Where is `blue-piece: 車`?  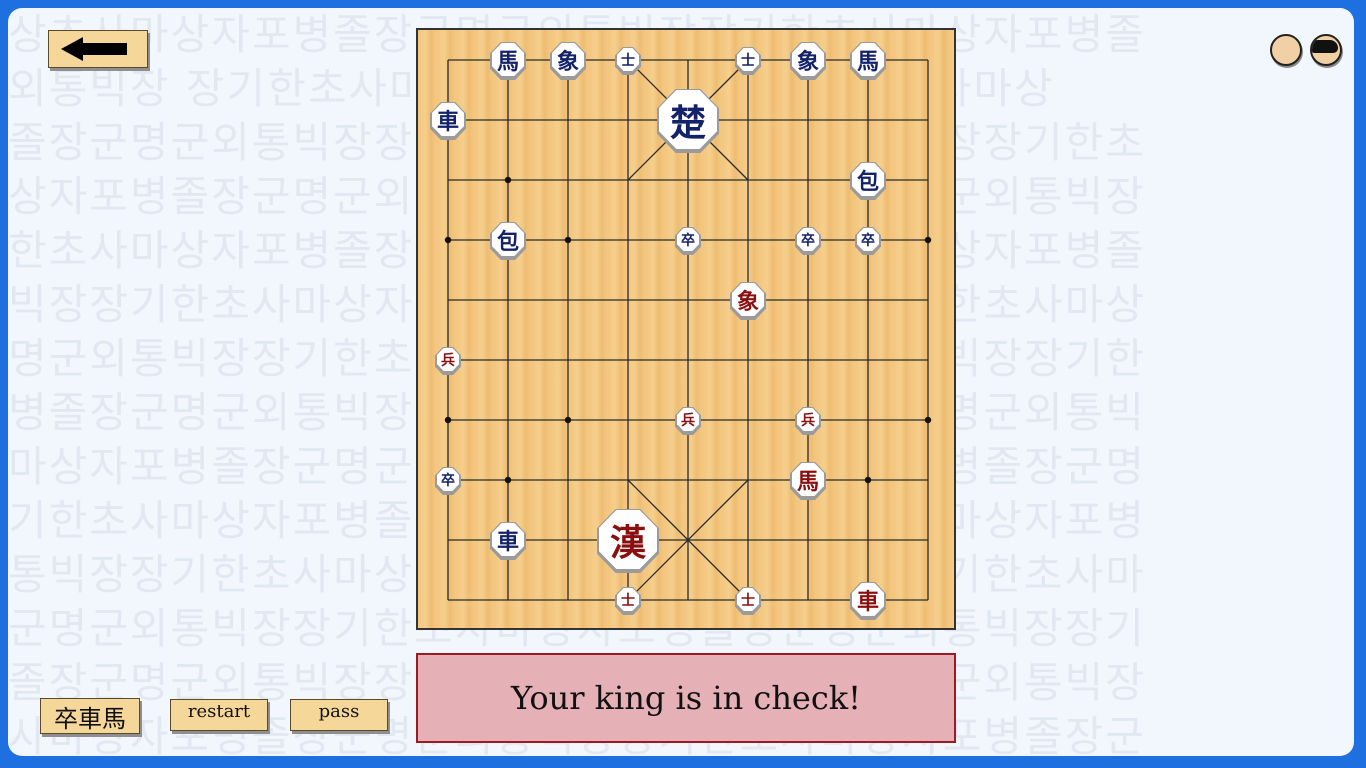 blue-piece: 車 is located at coordinates (508, 541).